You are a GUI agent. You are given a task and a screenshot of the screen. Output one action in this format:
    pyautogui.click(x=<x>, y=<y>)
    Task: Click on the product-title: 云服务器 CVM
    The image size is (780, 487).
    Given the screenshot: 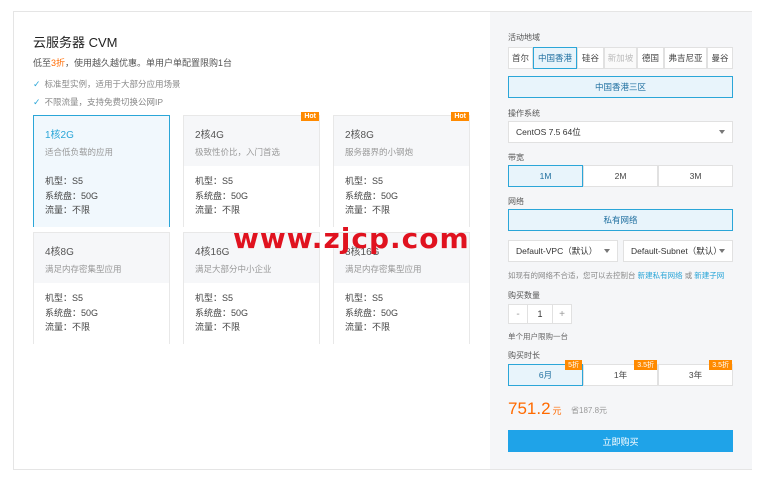 What is the action you would take?
    pyautogui.click(x=75, y=42)
    